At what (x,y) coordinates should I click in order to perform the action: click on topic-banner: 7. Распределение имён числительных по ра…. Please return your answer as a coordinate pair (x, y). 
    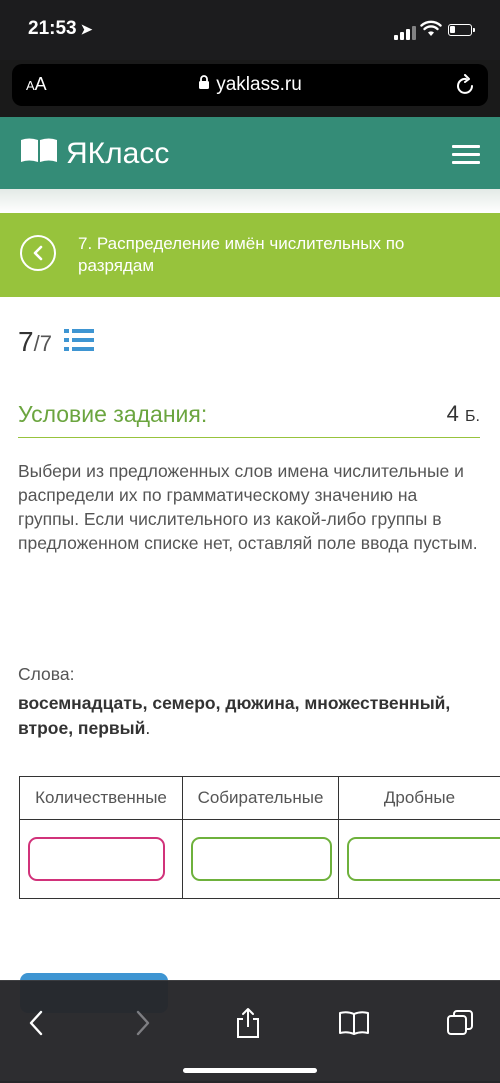
    Looking at the image, I should click on (250, 255).